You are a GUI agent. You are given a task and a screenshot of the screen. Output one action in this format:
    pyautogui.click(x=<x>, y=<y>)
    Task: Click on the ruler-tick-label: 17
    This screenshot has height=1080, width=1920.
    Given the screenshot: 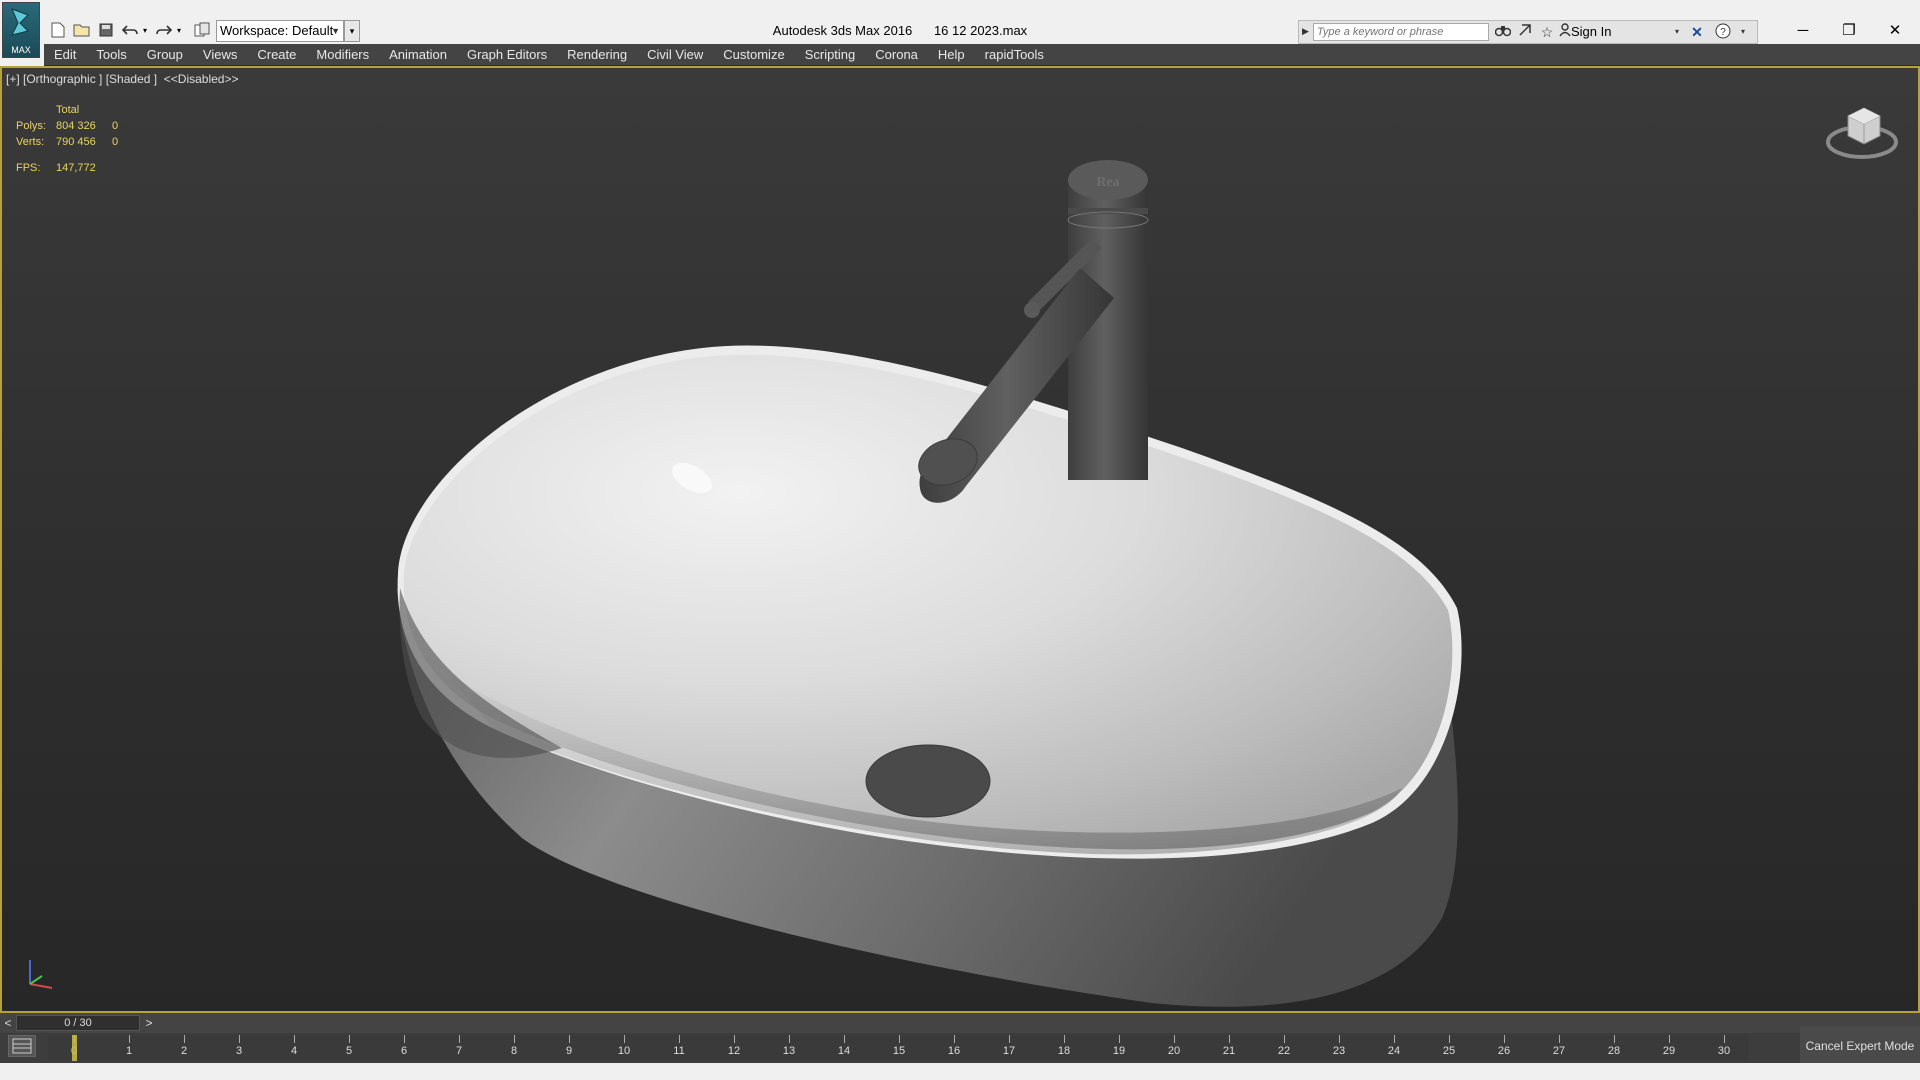 What is the action you would take?
    pyautogui.click(x=1009, y=1051)
    